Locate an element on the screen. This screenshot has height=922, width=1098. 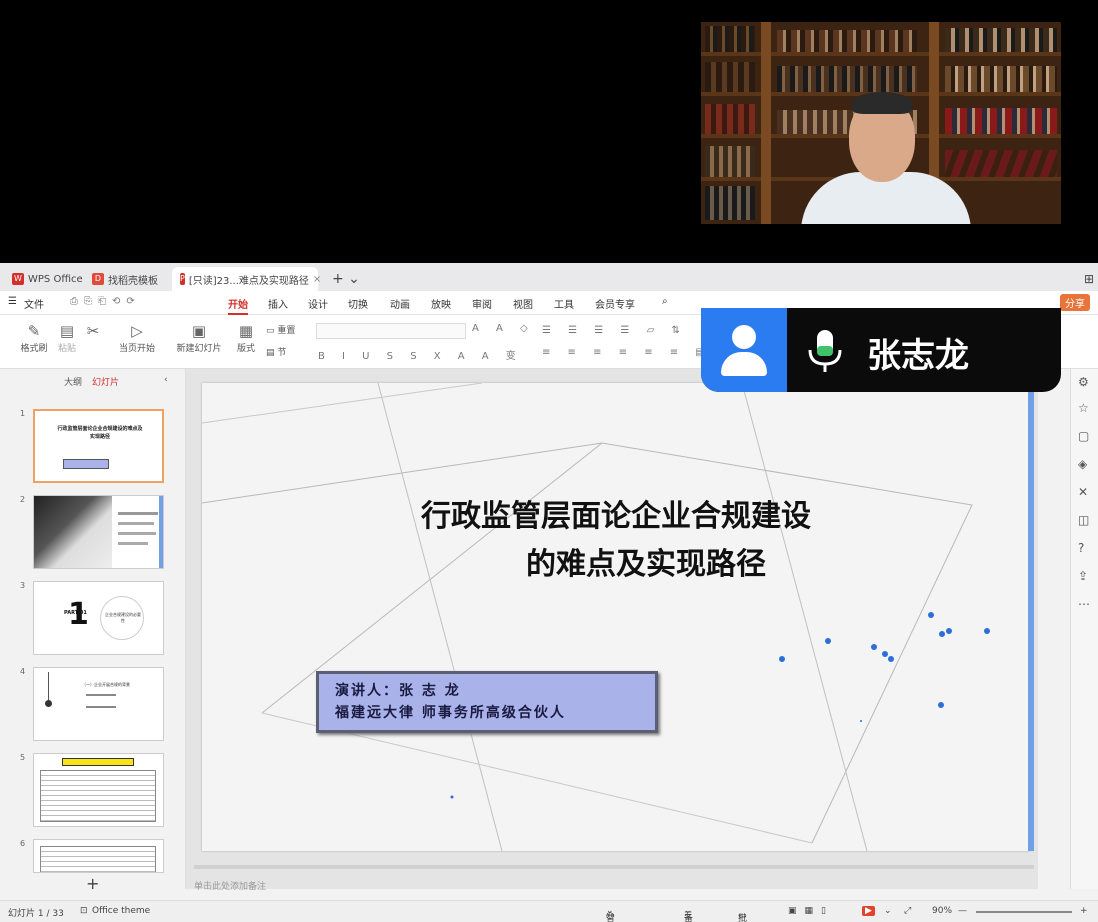
slideshow-play-button: ▶ is located at coordinates (868, 911).